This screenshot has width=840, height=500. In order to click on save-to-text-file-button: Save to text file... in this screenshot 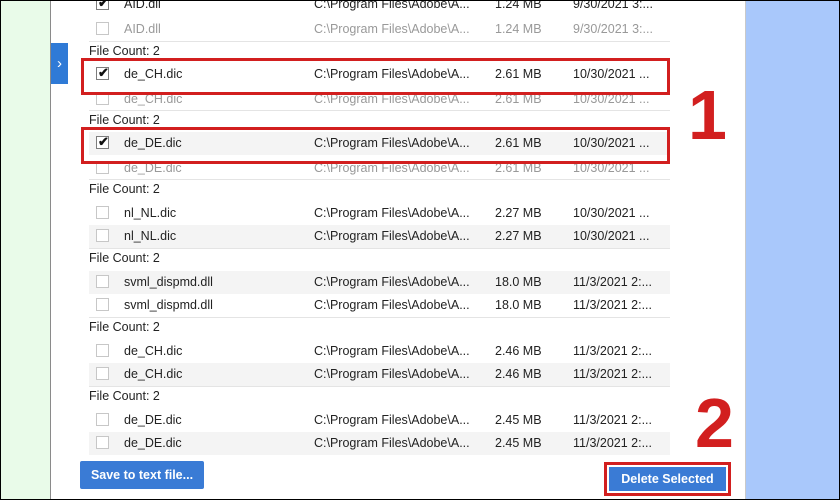, I will do `click(142, 475)`.